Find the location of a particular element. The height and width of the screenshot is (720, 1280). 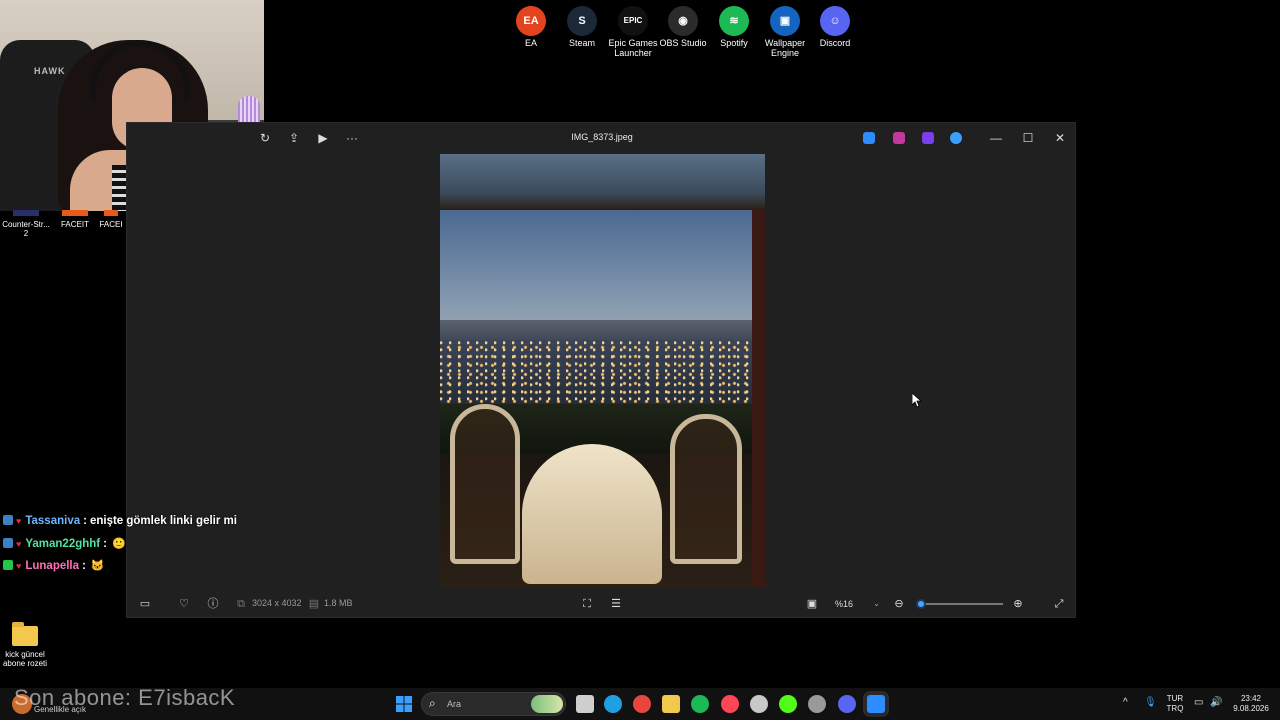

photo-pillar is located at coordinates (758, 398).